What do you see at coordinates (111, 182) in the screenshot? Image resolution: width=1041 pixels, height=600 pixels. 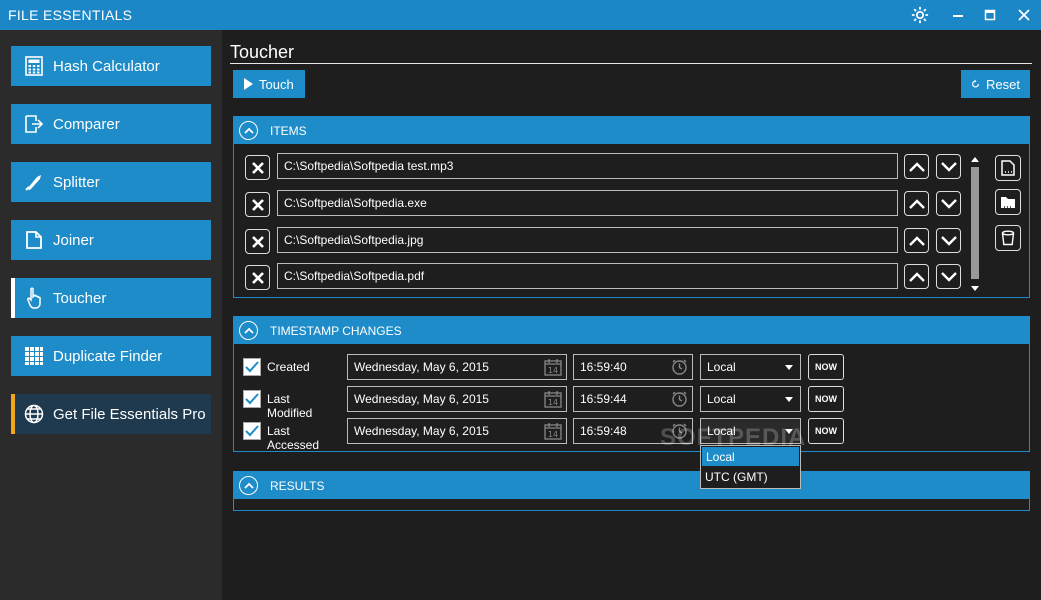 I see `nav-splitter: Splitter` at bounding box center [111, 182].